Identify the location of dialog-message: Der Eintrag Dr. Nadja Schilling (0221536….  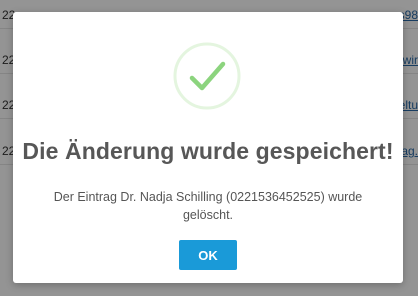
(208, 206).